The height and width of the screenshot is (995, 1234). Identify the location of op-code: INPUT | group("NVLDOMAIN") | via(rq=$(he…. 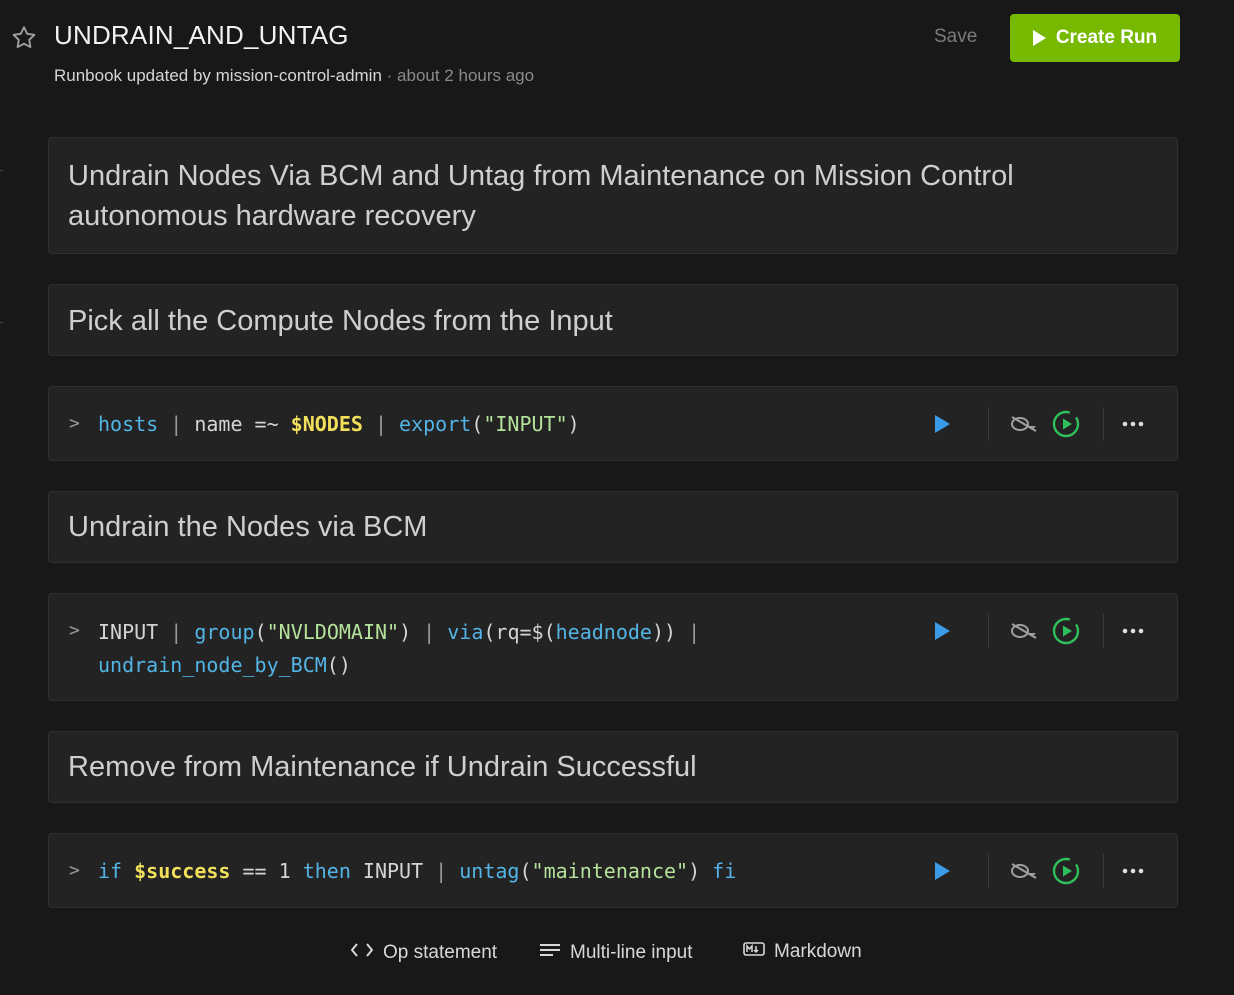
(399, 632).